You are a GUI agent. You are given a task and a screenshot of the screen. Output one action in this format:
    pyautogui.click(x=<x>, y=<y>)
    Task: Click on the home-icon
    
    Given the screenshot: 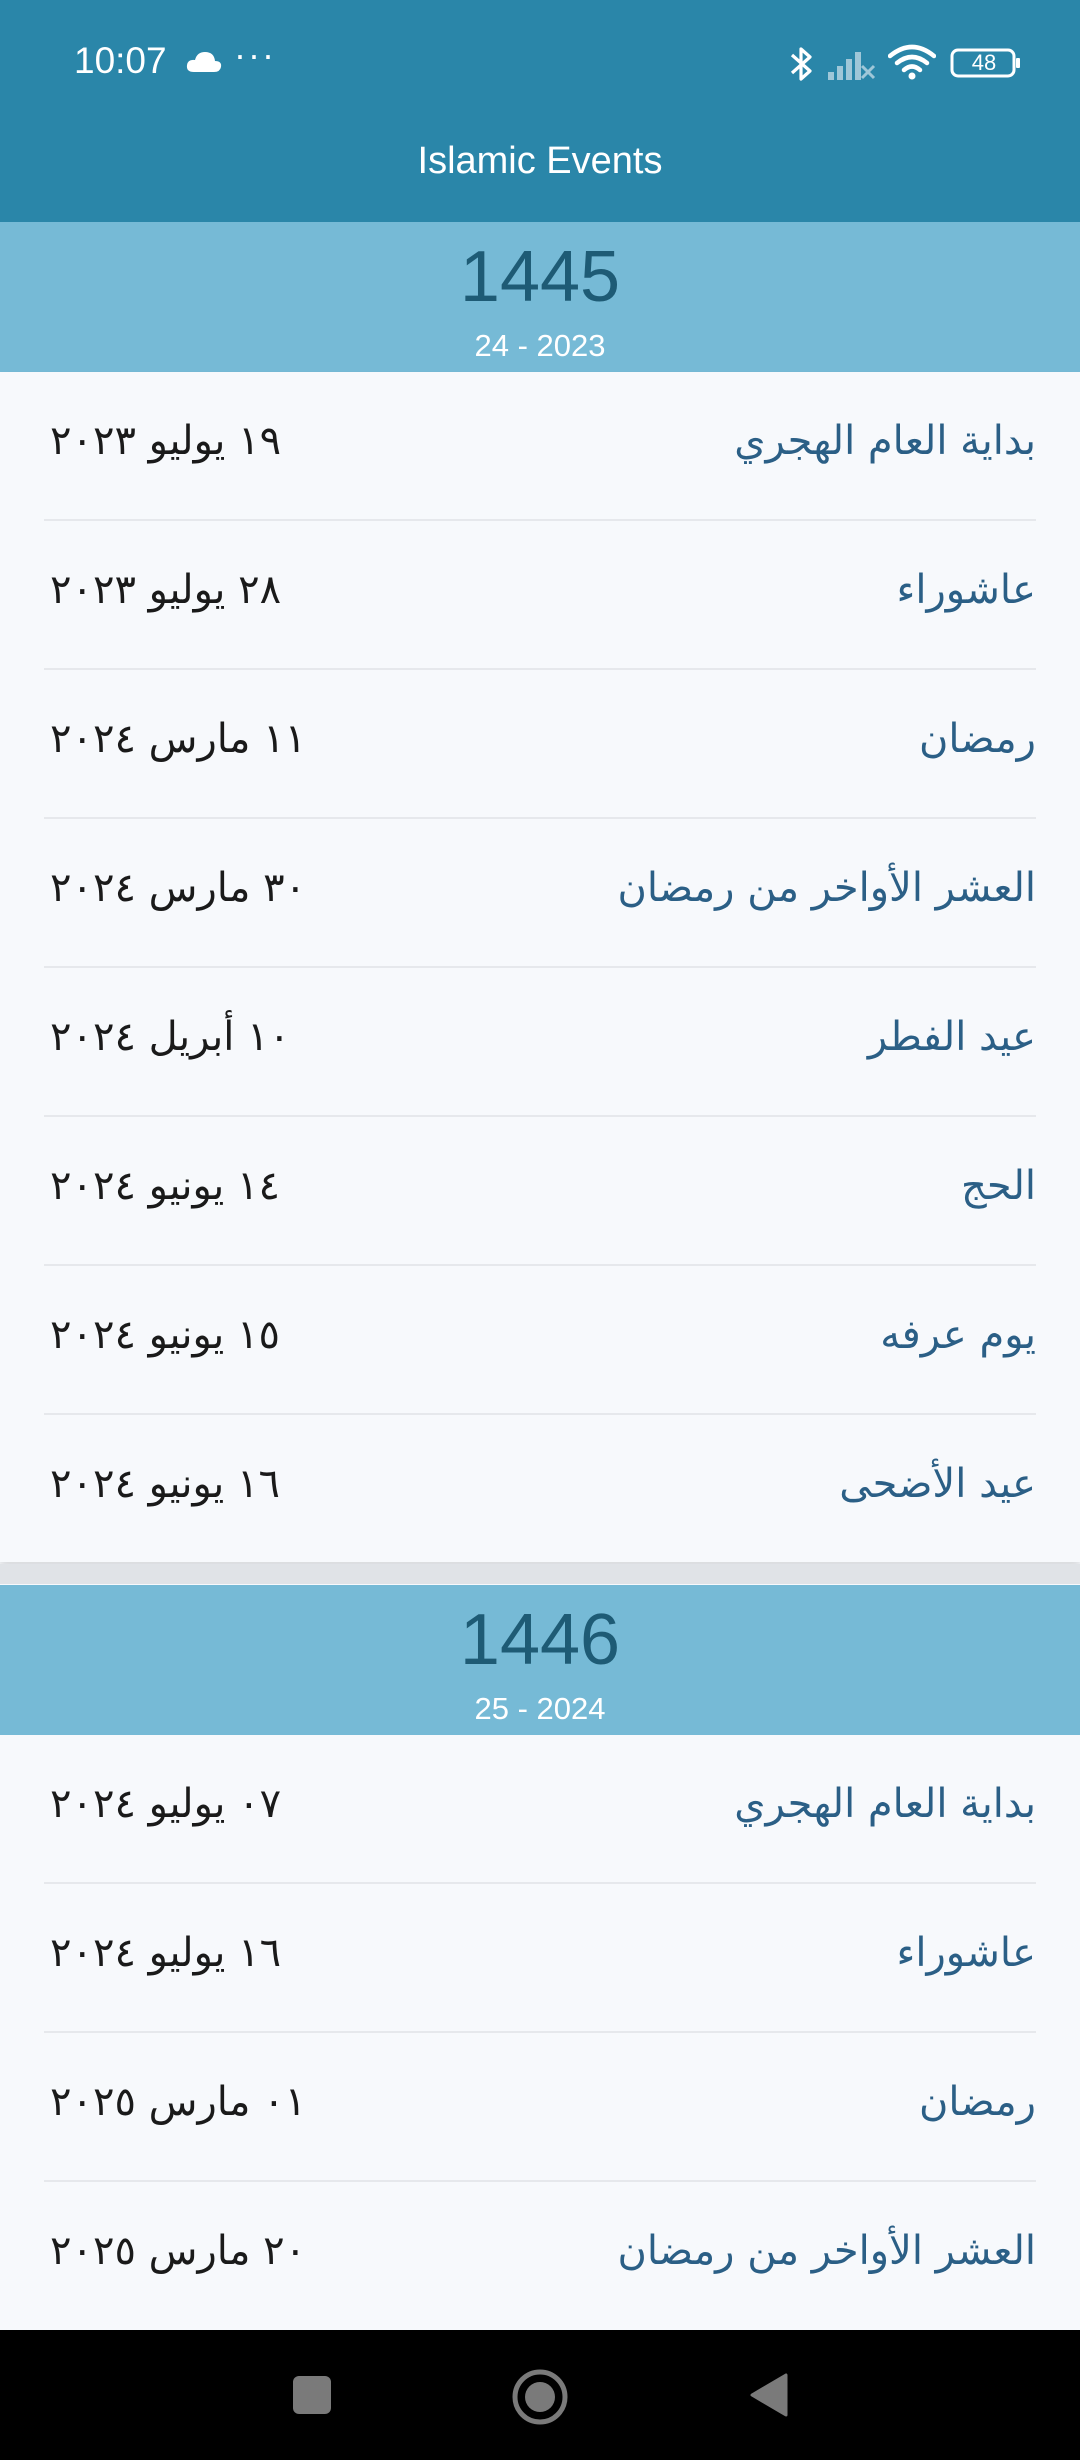 What is the action you would take?
    pyautogui.click(x=540, y=2397)
    